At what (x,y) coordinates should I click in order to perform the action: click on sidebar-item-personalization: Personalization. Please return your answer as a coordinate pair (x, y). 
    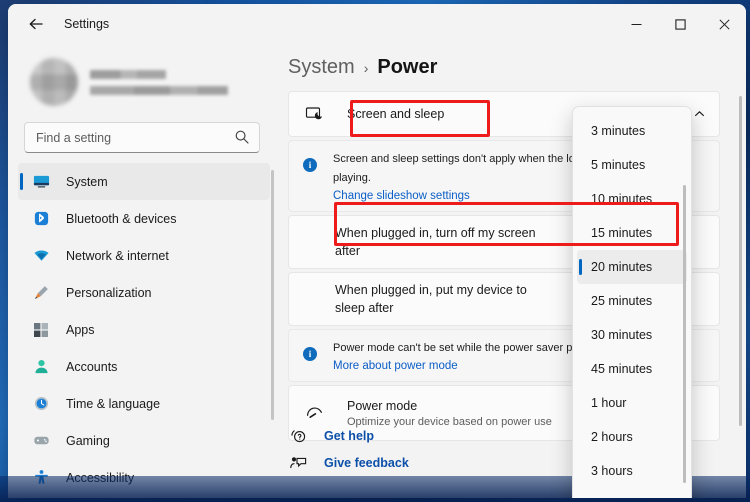
    Looking at the image, I should click on (144, 292).